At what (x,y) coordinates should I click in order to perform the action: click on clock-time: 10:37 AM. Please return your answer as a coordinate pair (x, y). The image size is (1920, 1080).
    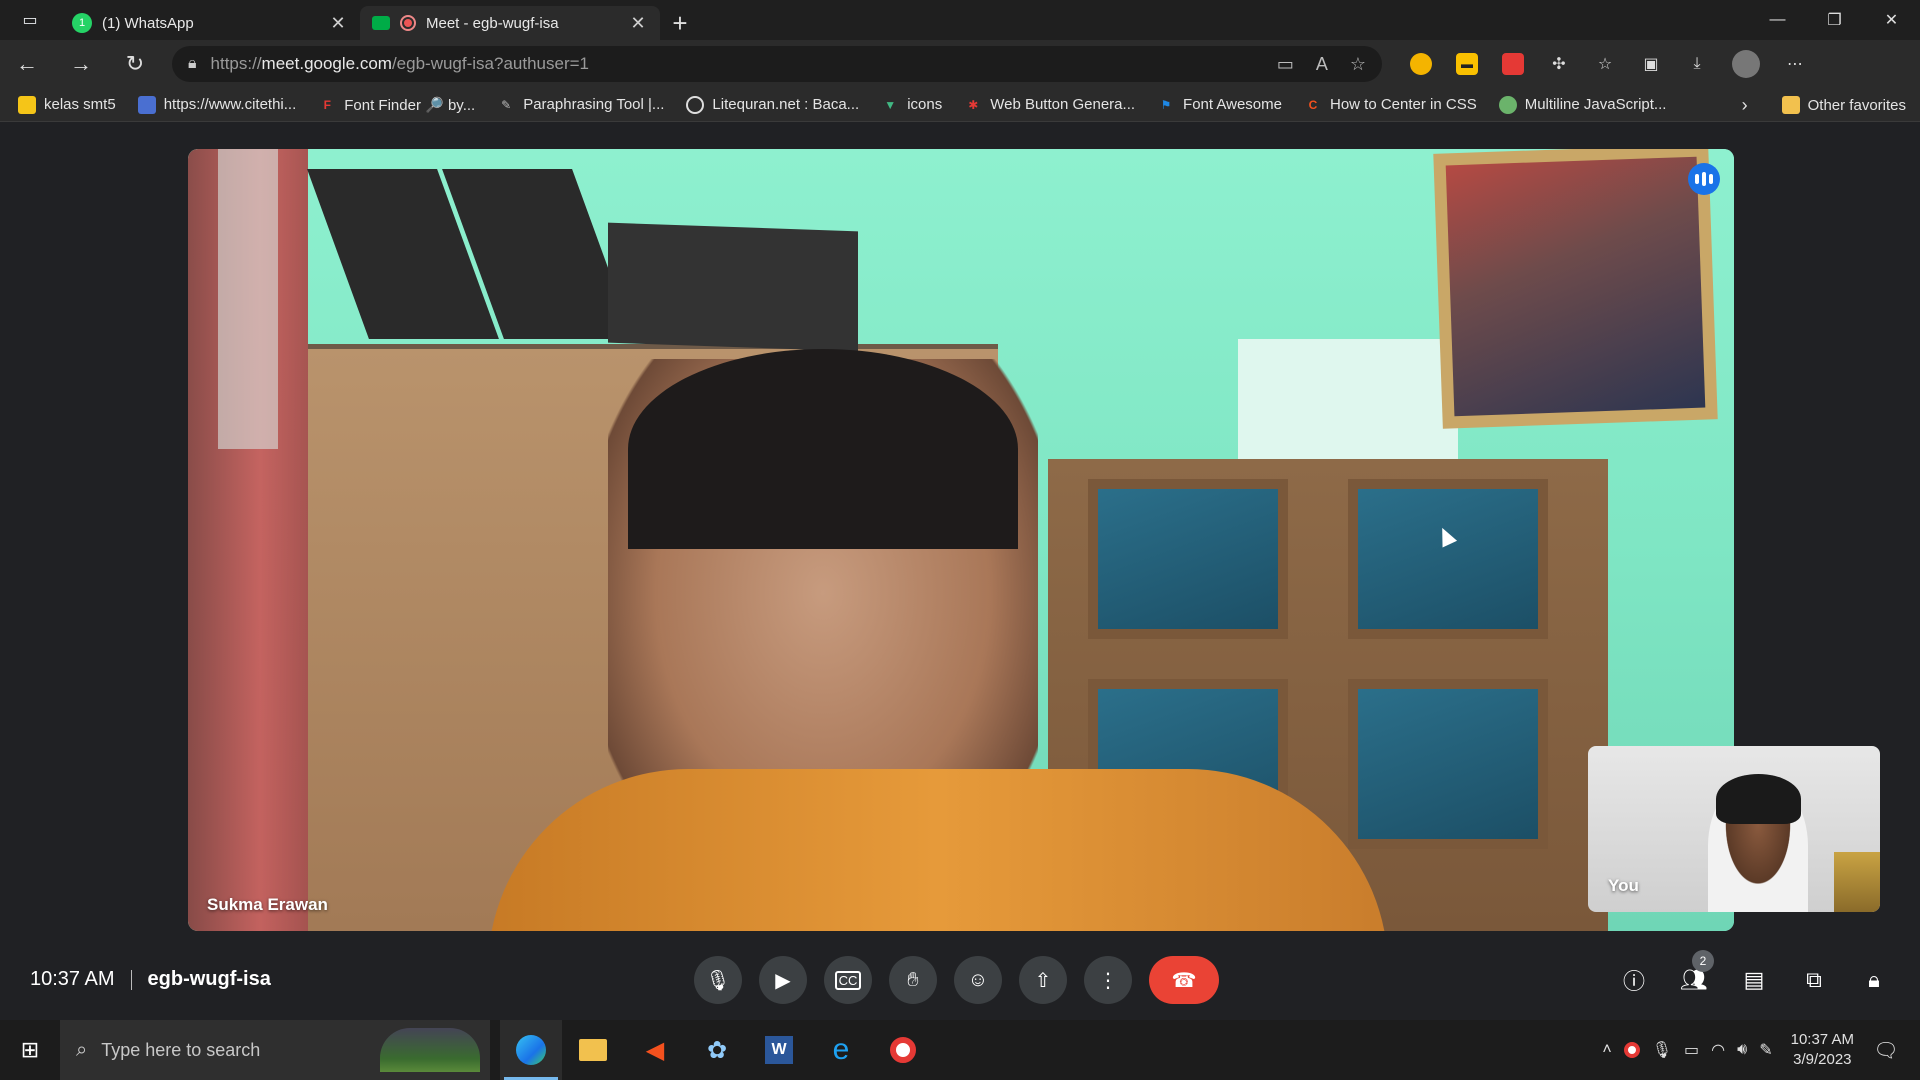
    Looking at the image, I should click on (1822, 1039).